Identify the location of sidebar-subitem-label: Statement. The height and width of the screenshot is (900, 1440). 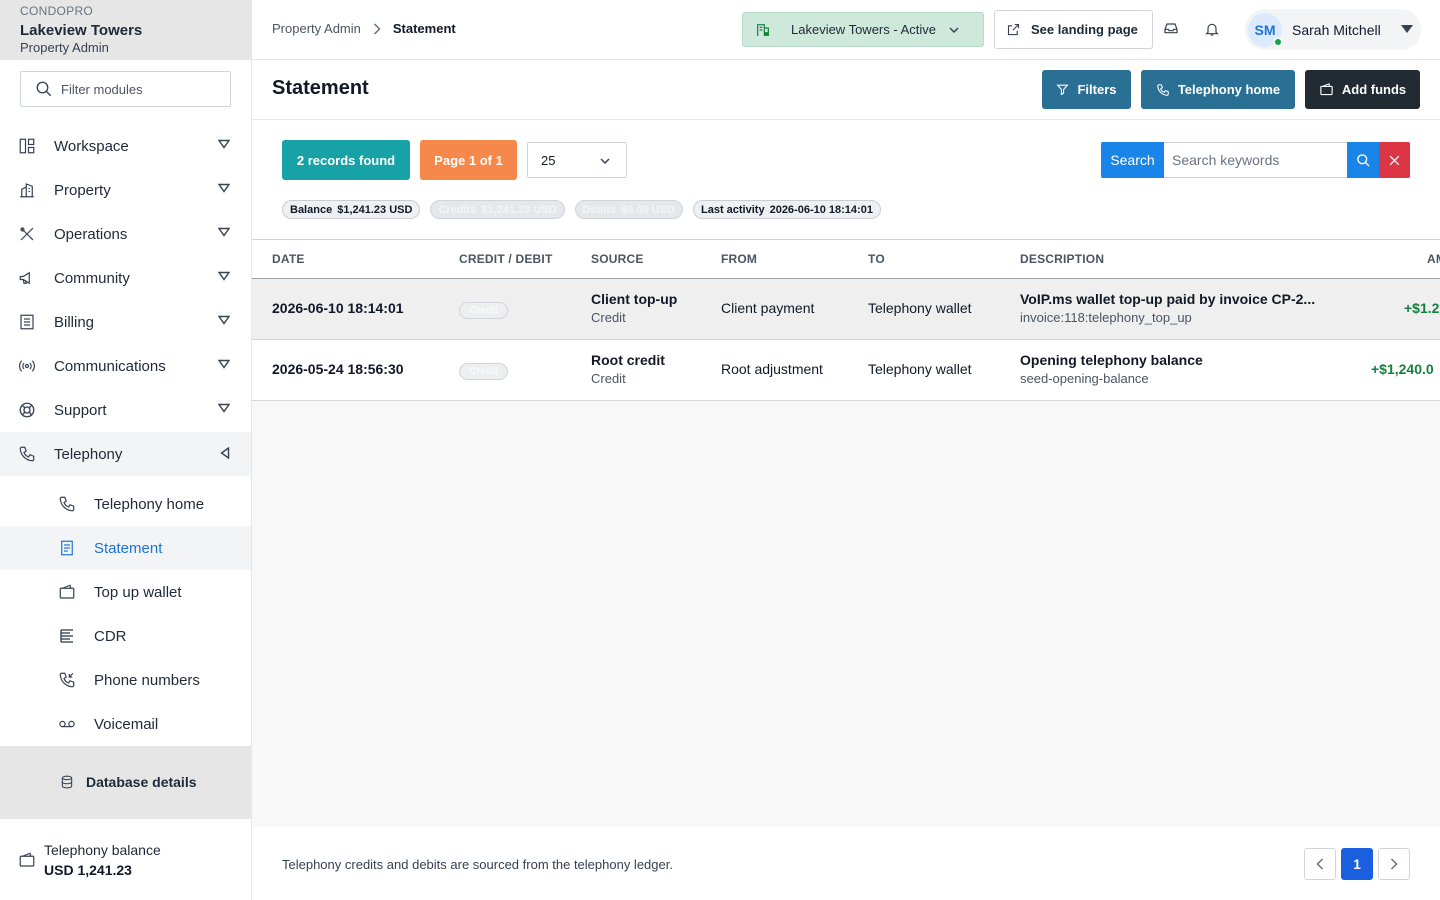
(128, 548).